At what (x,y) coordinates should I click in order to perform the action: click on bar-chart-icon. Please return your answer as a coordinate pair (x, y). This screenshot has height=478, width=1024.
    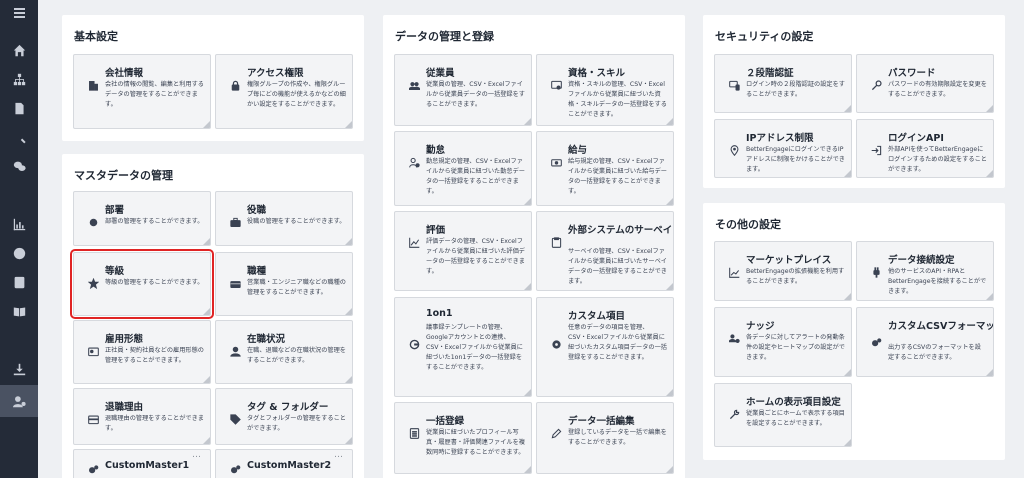
    Looking at the image, I should click on (19, 224).